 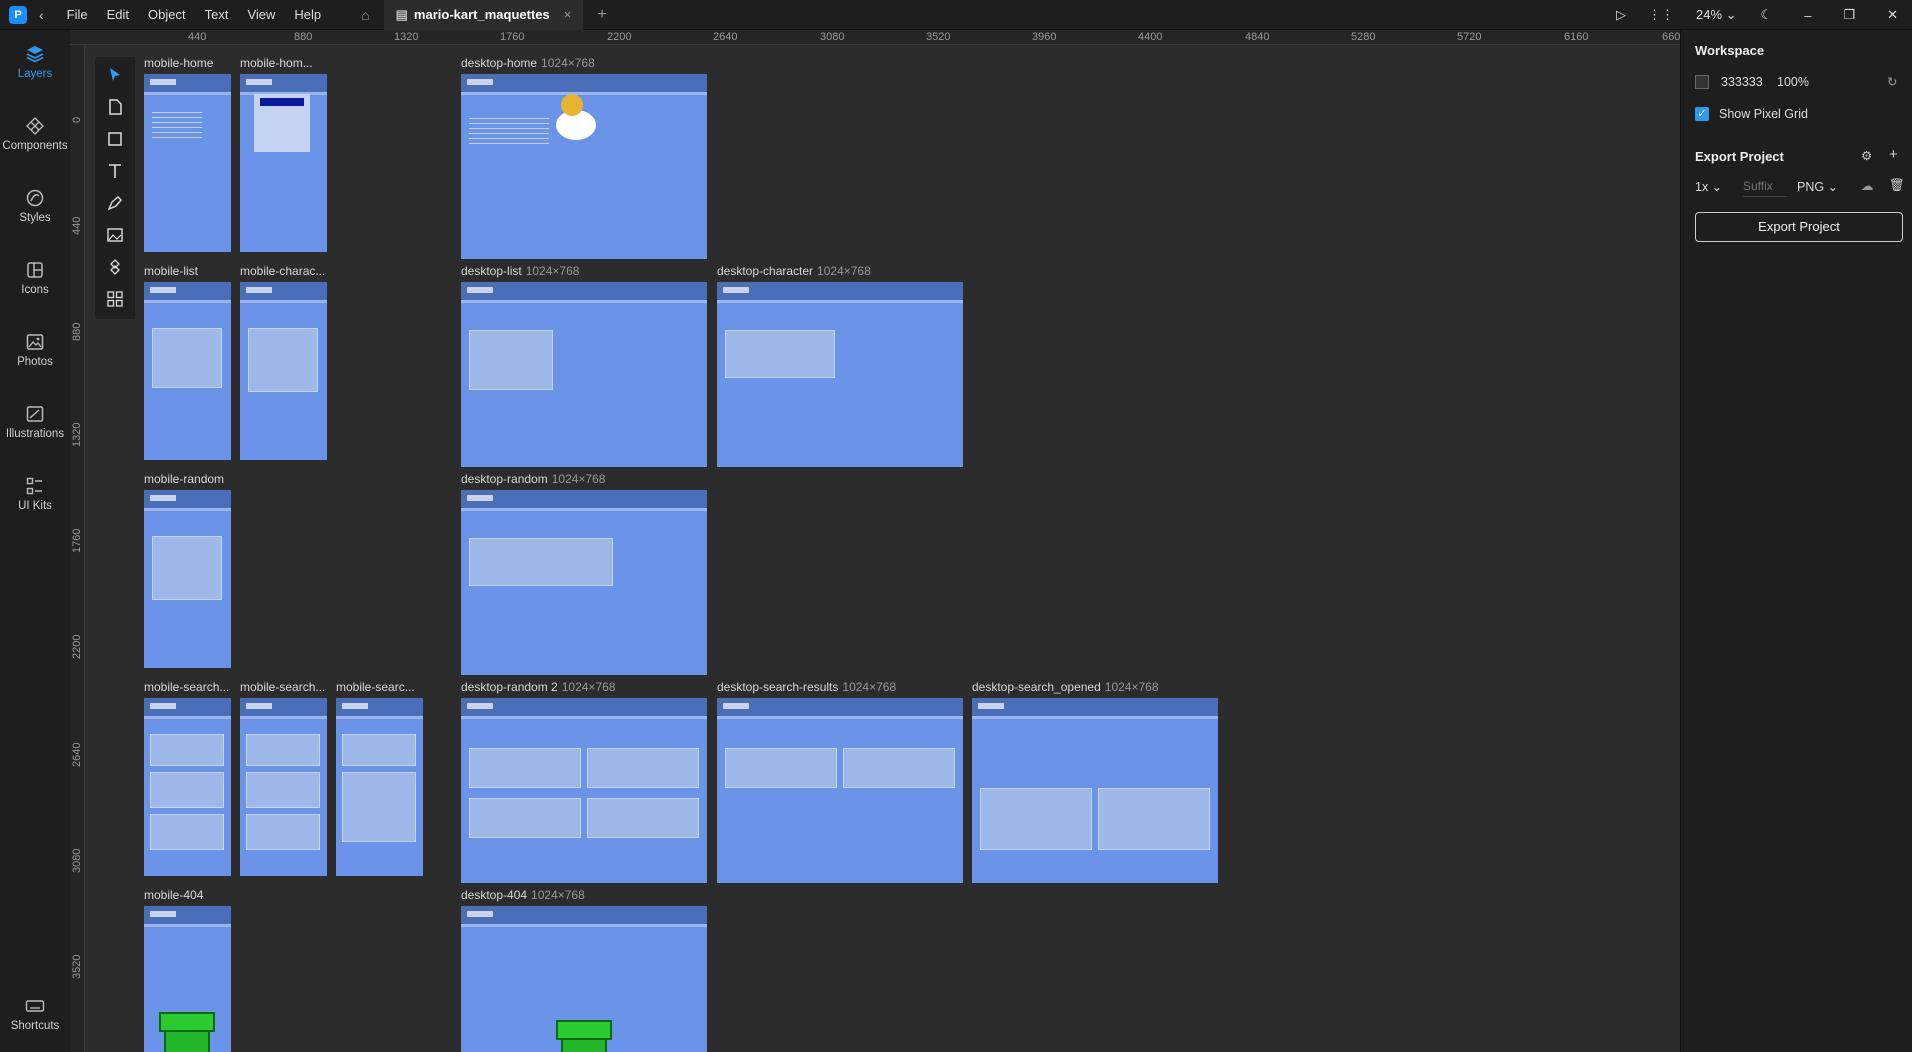 What do you see at coordinates (1807, 15) in the screenshot?
I see `minimize-icon: –` at bounding box center [1807, 15].